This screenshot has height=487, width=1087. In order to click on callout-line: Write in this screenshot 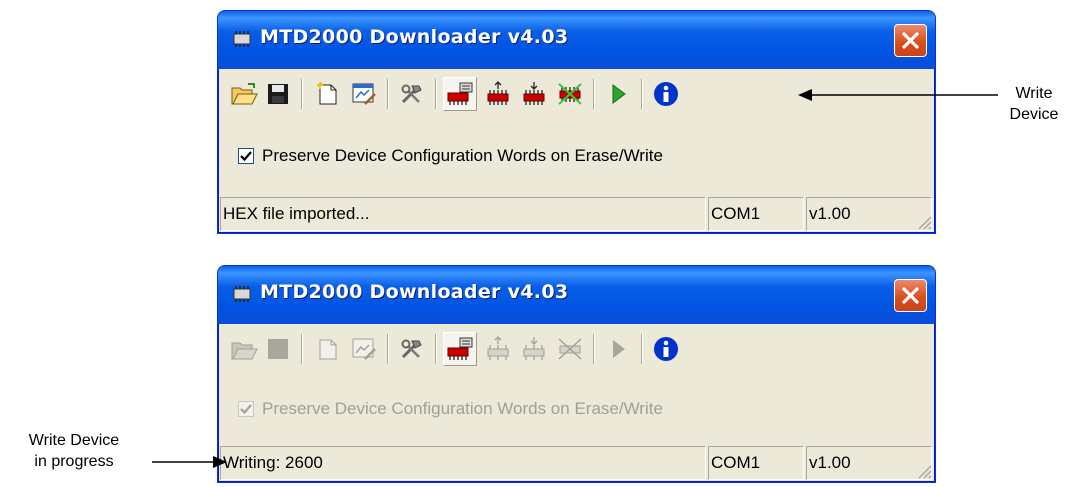, I will do `click(1034, 93)`.